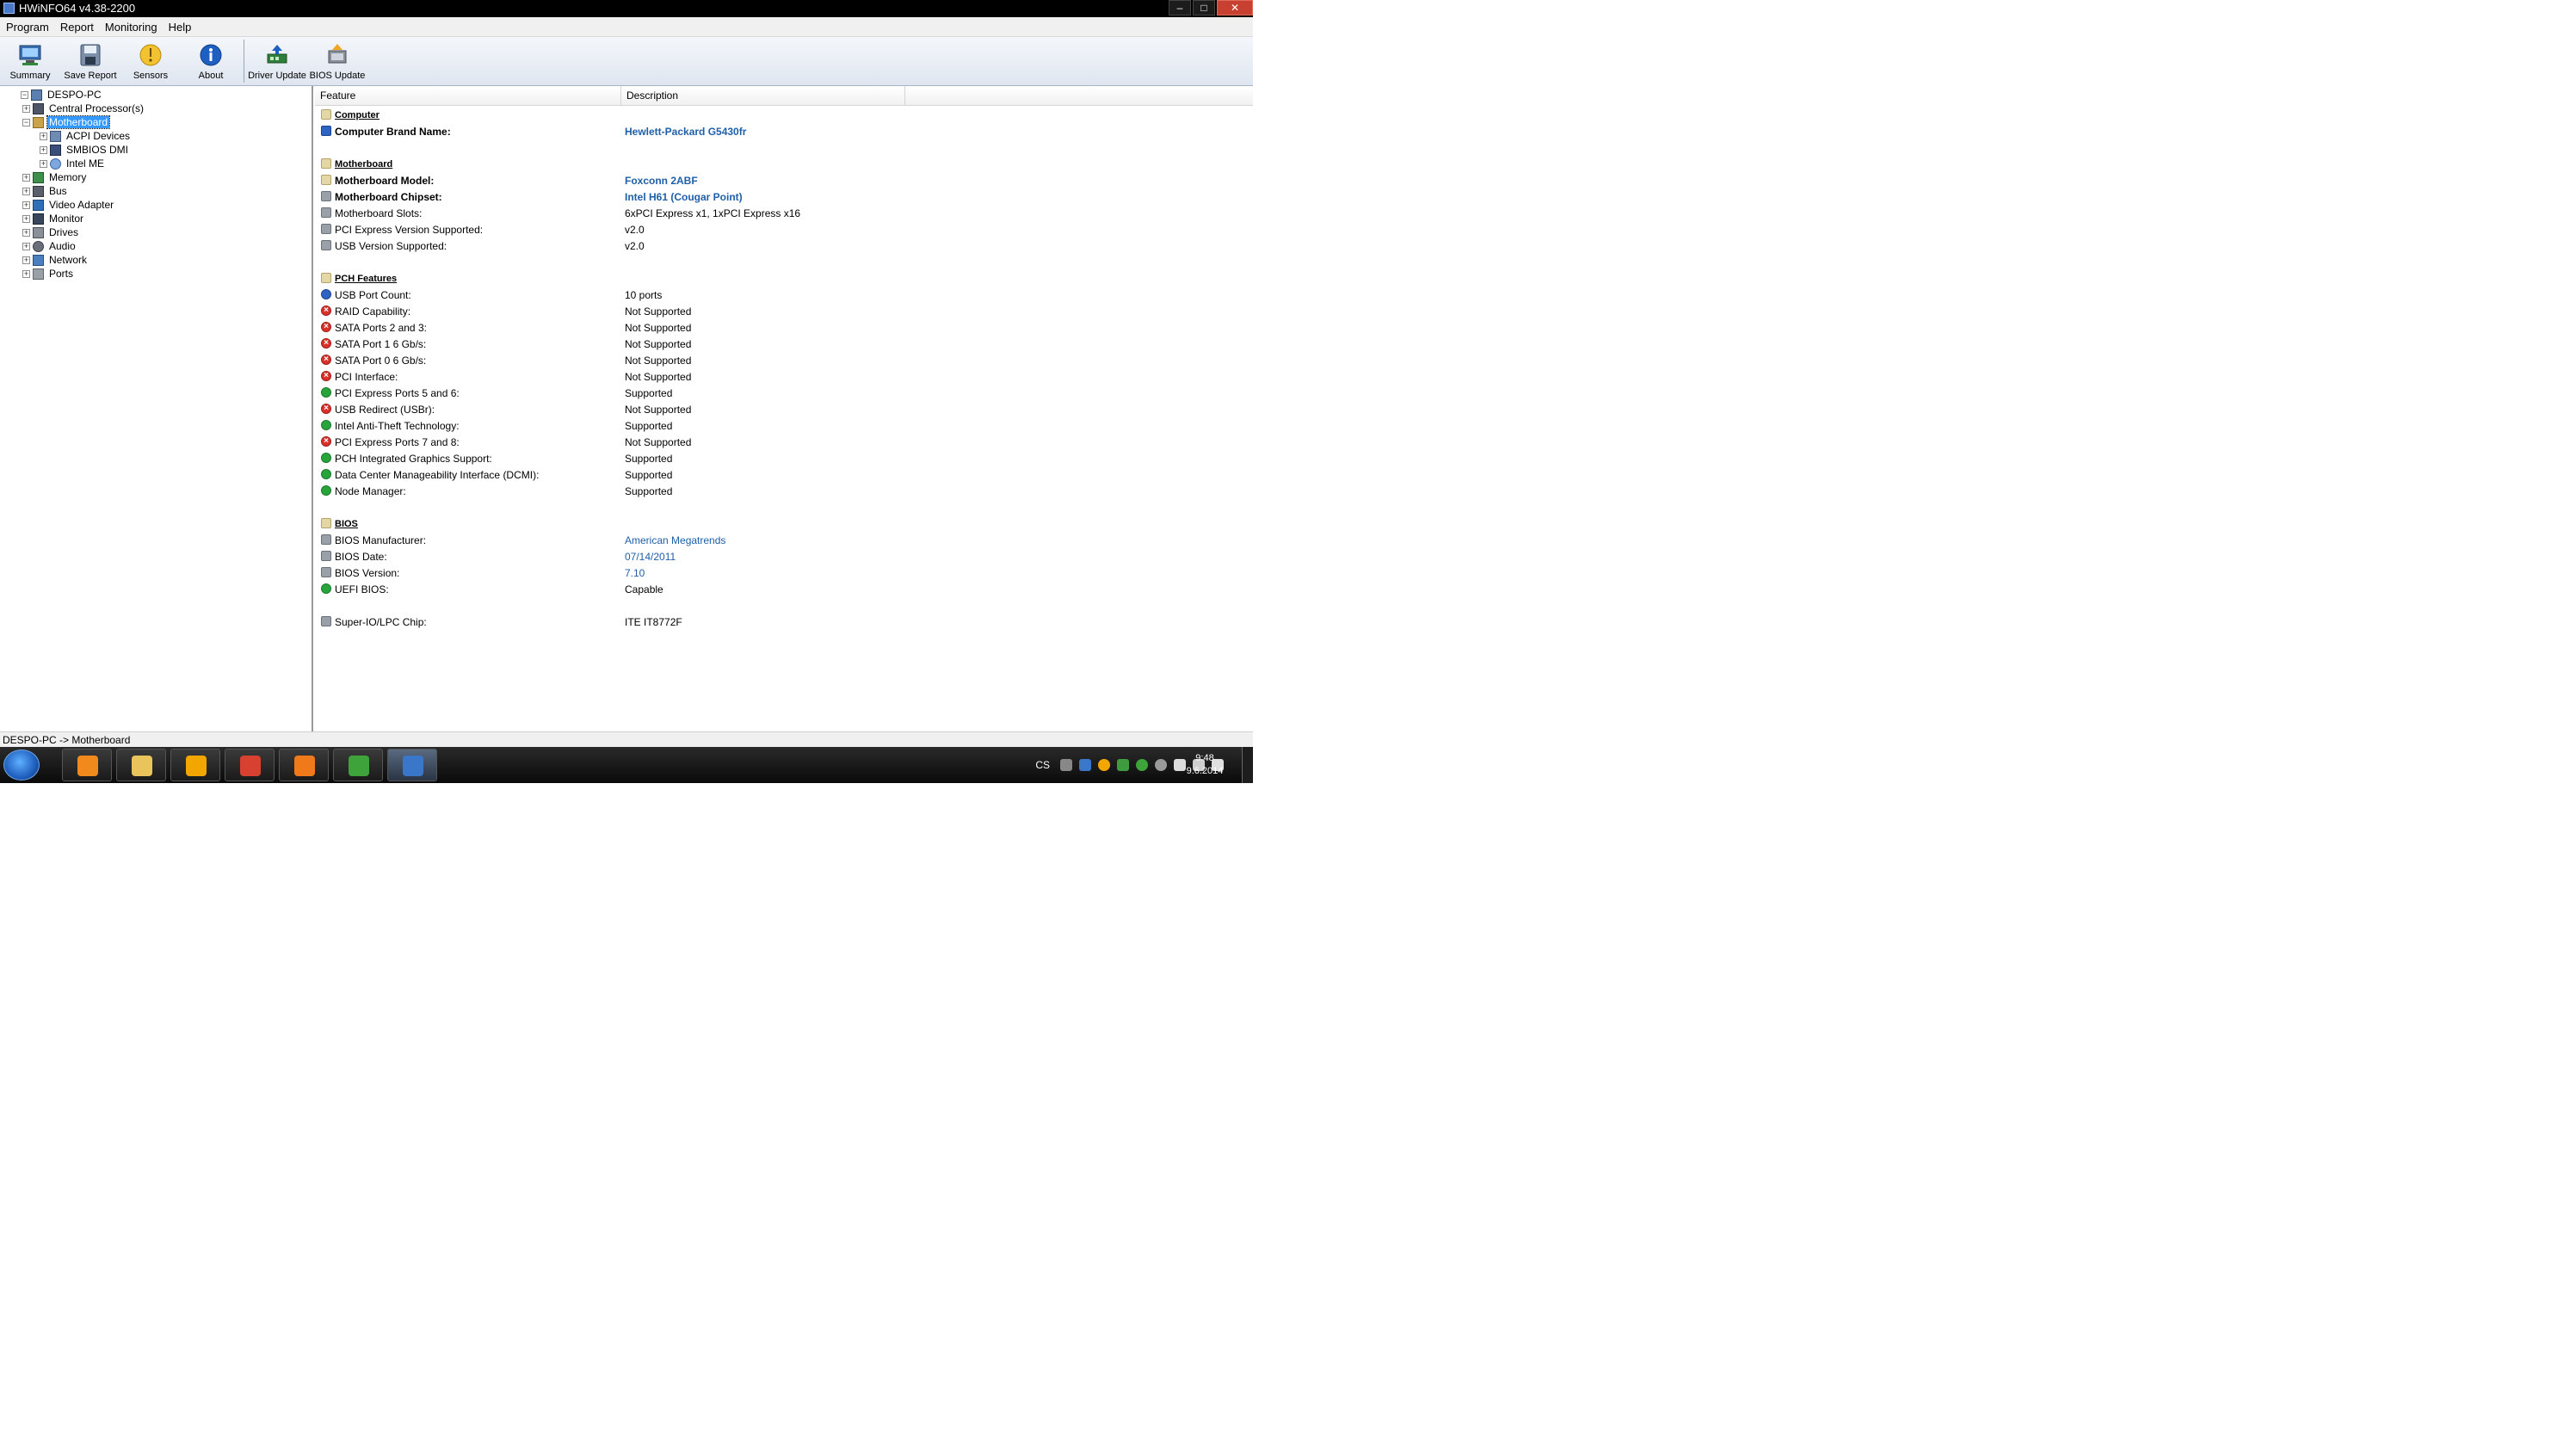  Describe the element at coordinates (784, 295) in the screenshot. I see `detail-row: USB Port Count: 10 ports` at that location.